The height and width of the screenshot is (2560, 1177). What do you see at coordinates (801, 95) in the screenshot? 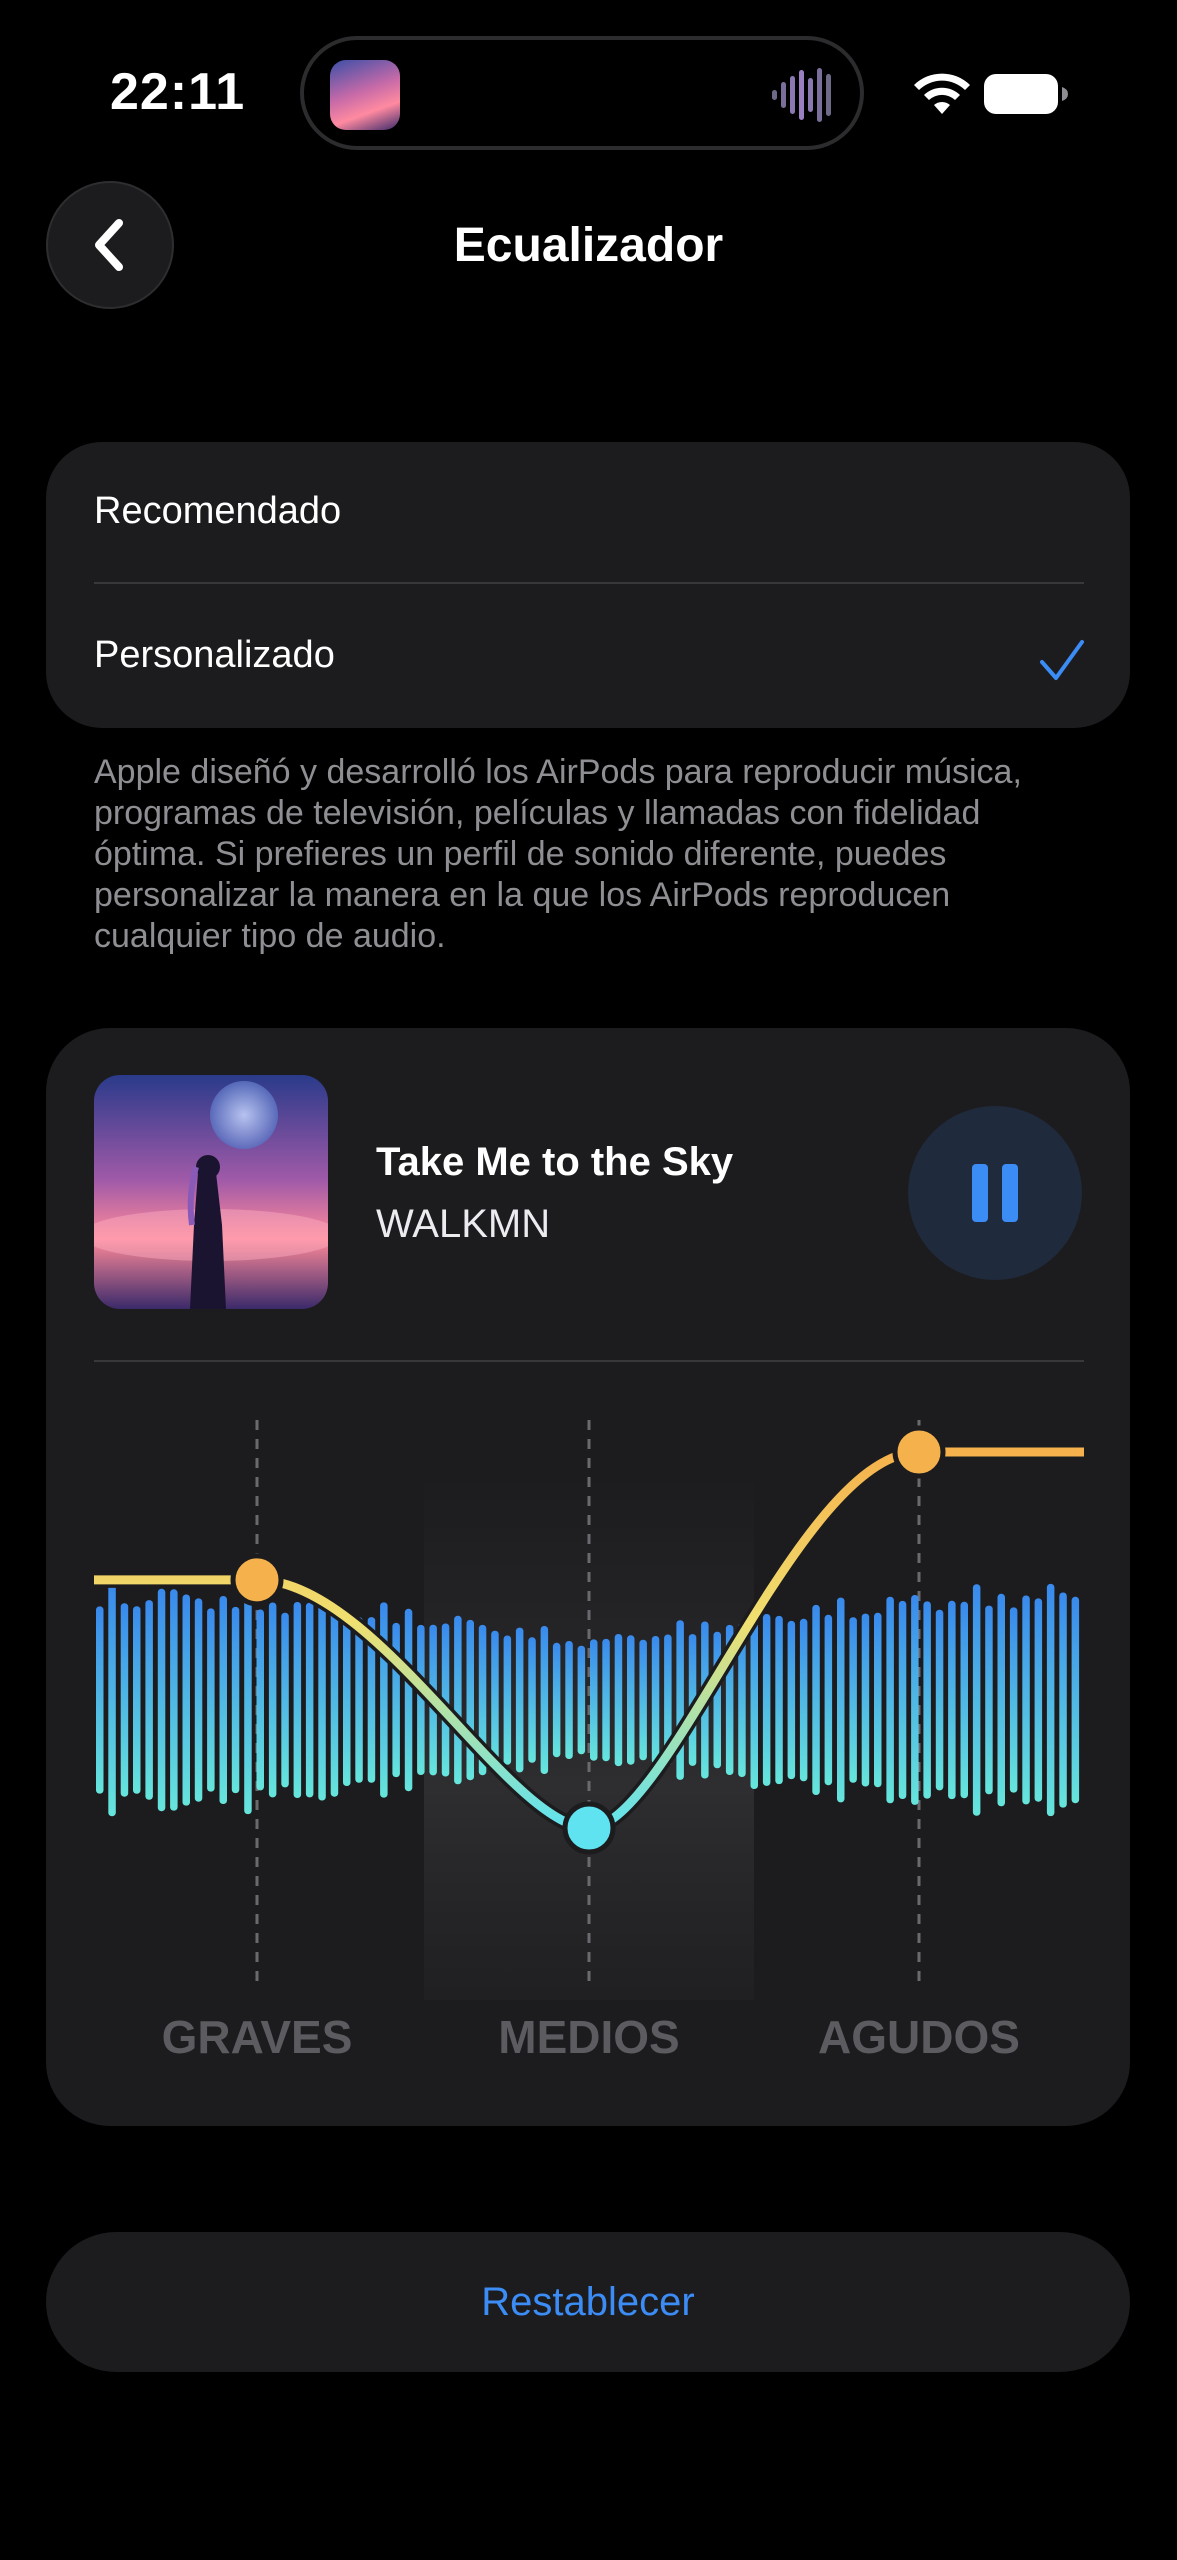
I see `audio-waveform-icon` at bounding box center [801, 95].